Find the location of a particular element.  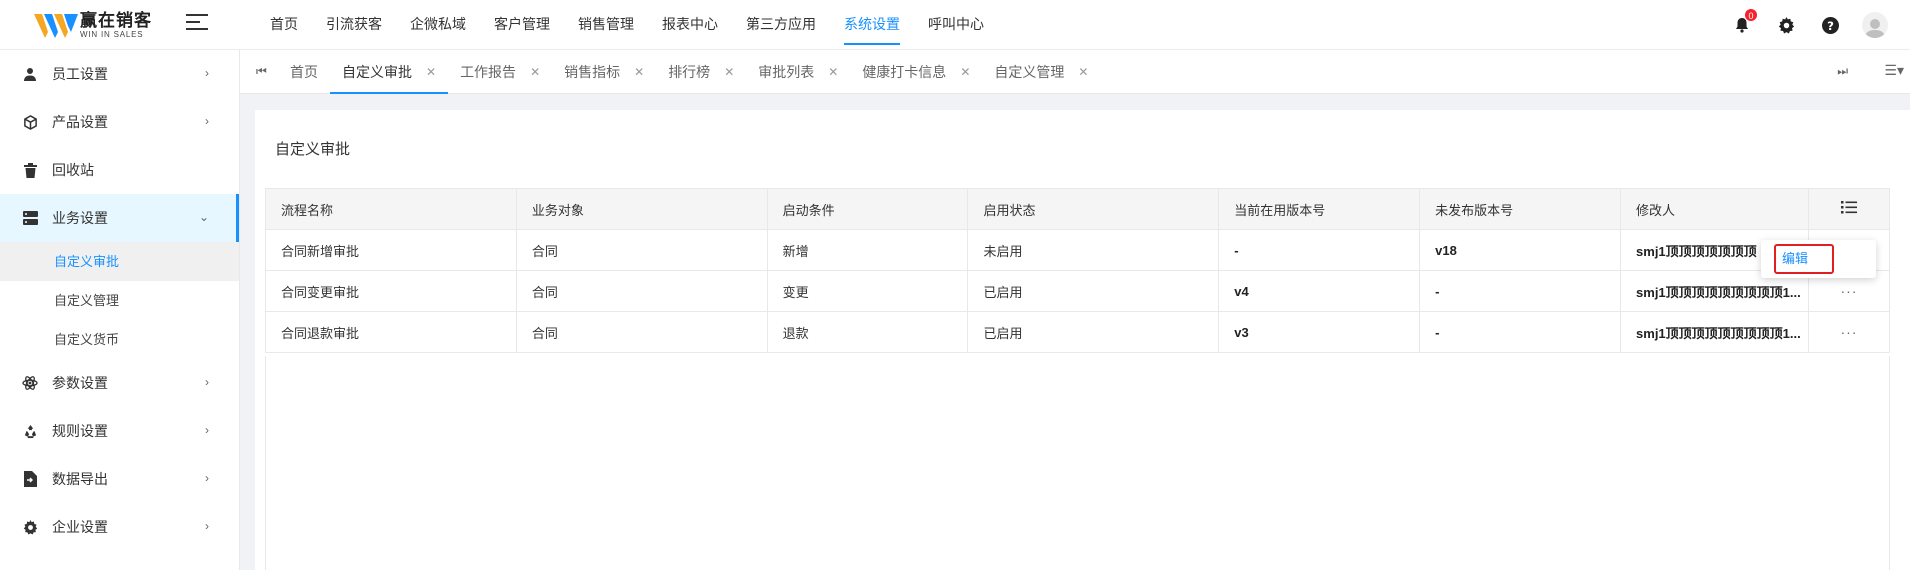

sidebar-item-rule-settings: 规则设置 › is located at coordinates (119, 431).